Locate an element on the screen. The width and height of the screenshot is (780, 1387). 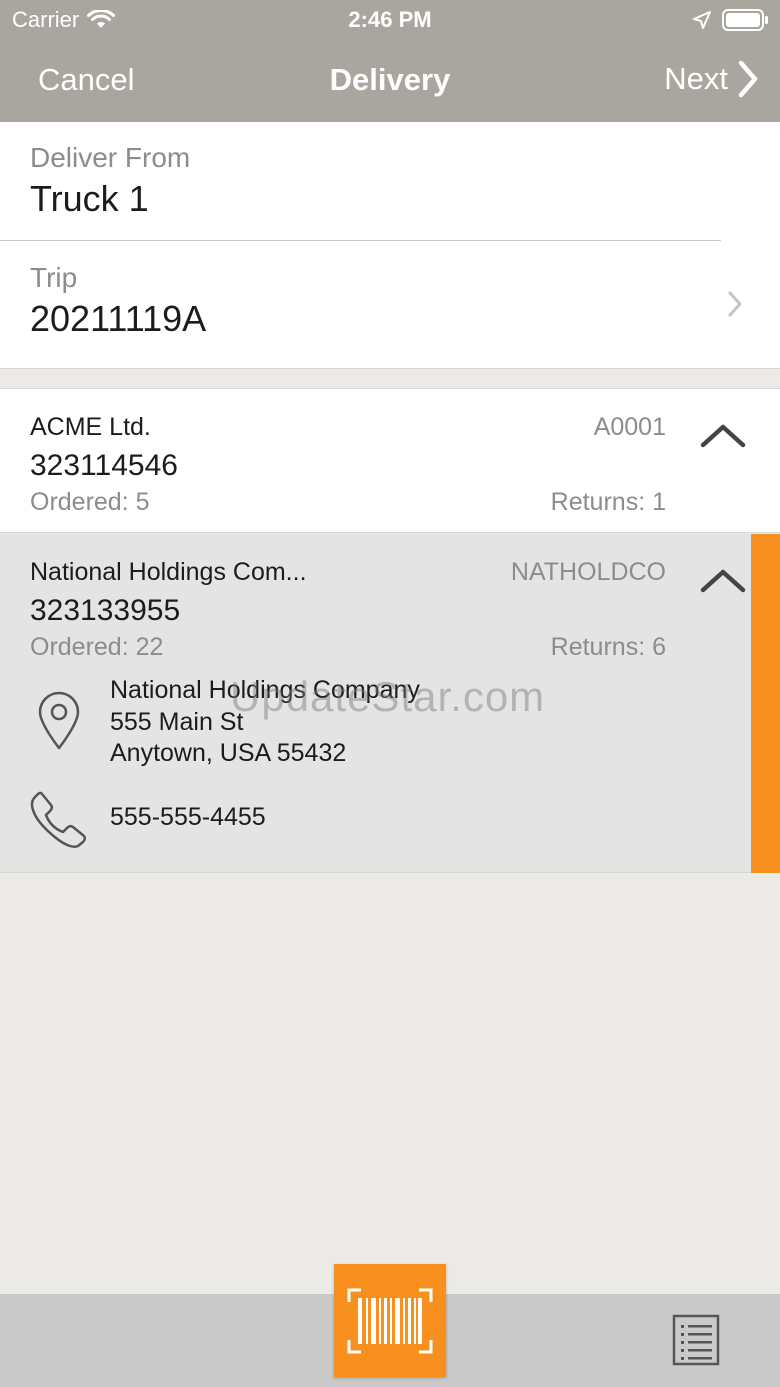
customer-code: NATHOLDCO is located at coordinates (588, 572).